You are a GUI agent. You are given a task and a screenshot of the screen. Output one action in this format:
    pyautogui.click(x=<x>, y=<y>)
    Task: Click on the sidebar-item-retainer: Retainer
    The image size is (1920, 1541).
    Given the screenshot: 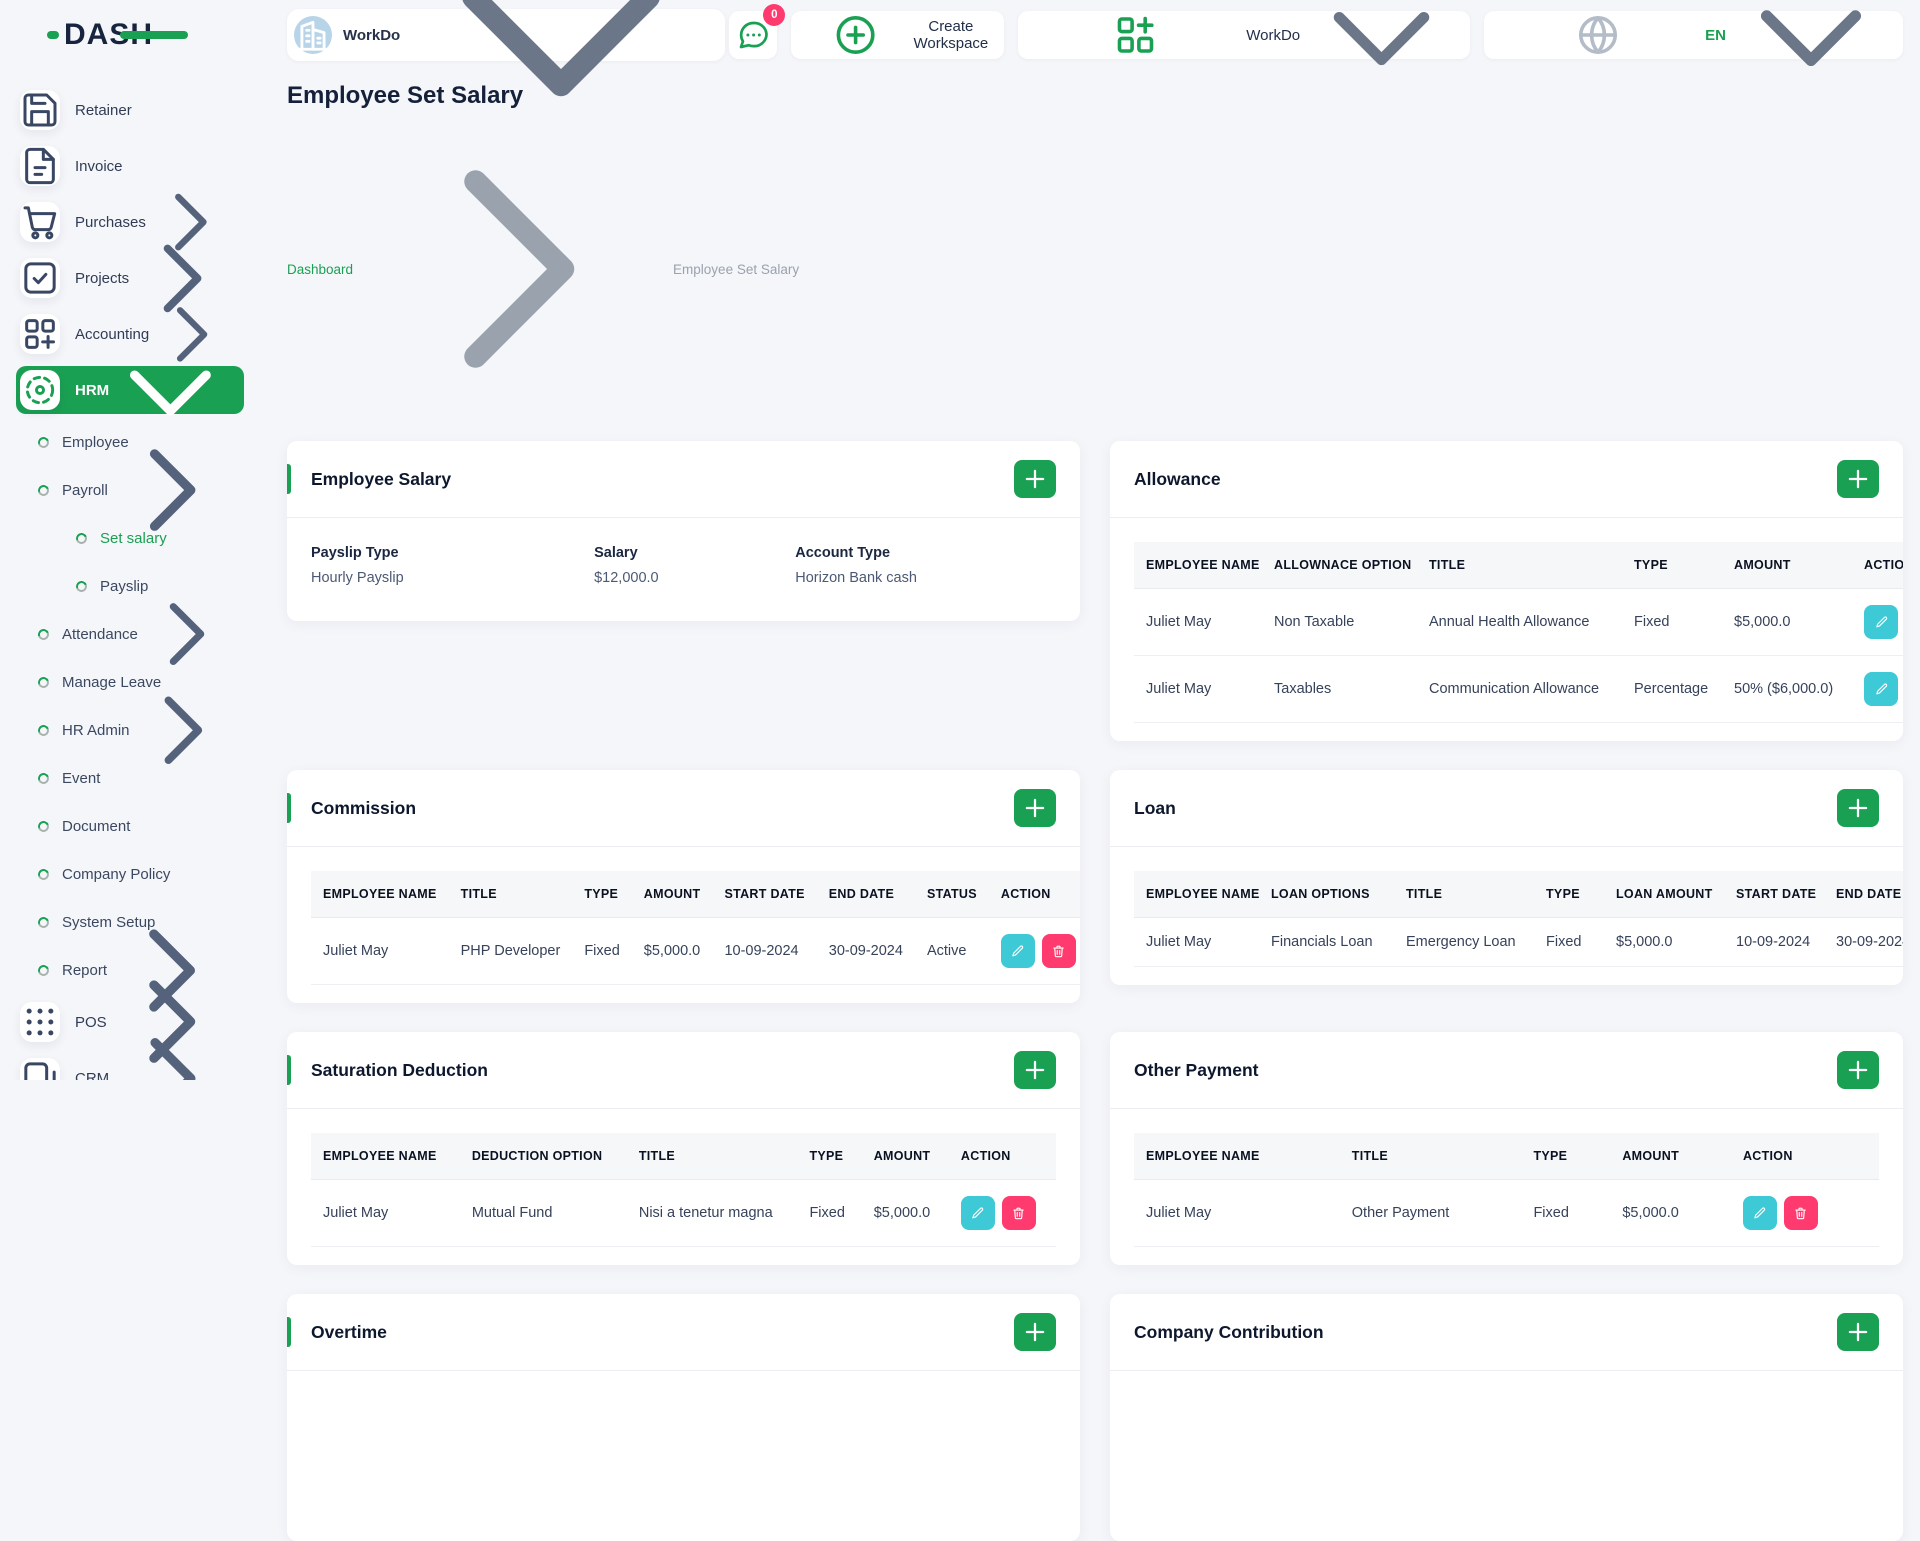 What is the action you would take?
    pyautogui.click(x=130, y=110)
    